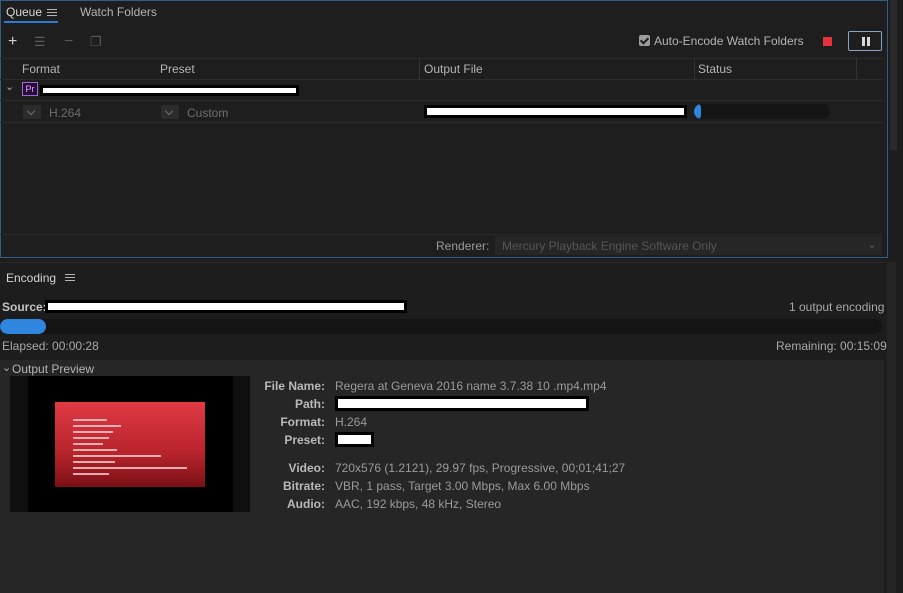 Image resolution: width=903 pixels, height=593 pixels. I want to click on bitrate-label: Bitrate:, so click(303, 486).